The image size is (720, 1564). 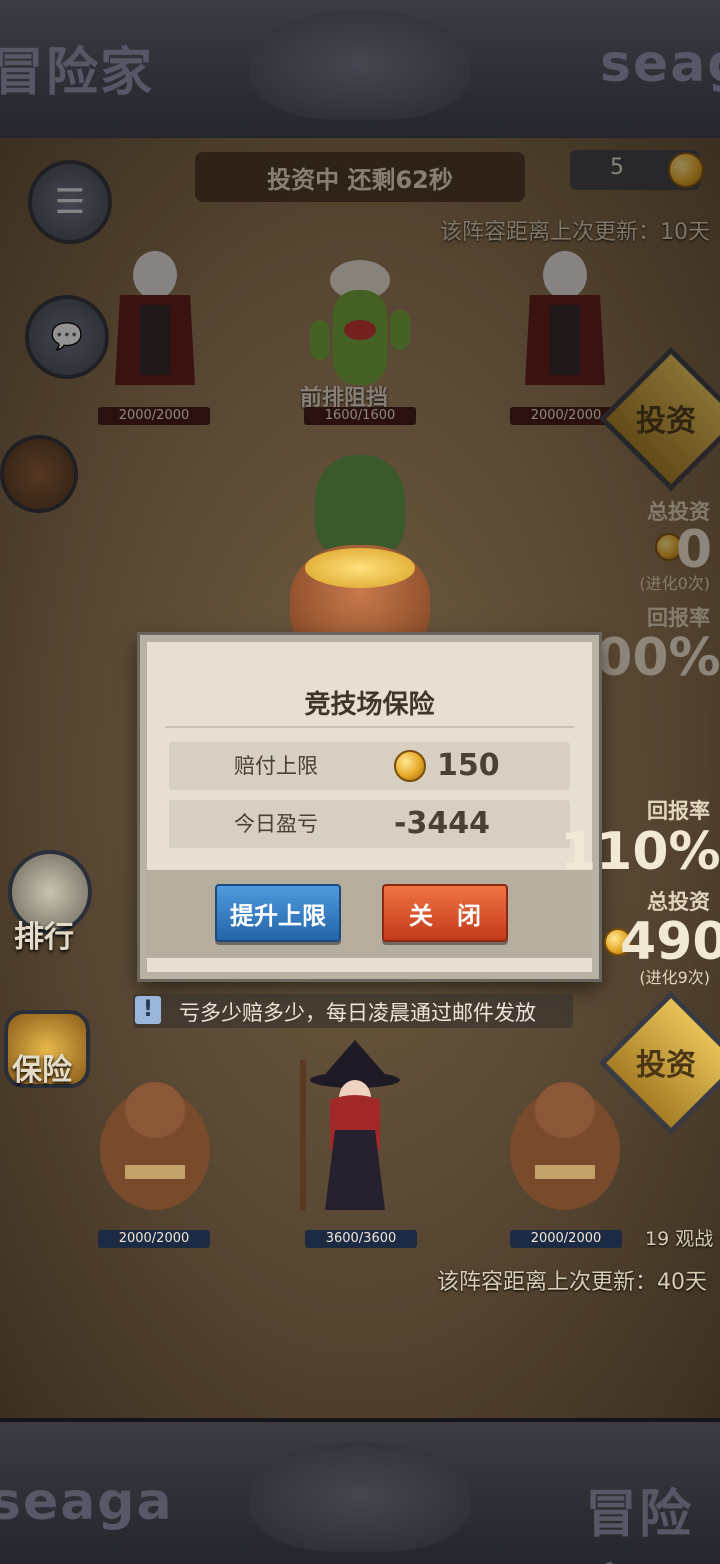 What do you see at coordinates (679, 1239) in the screenshot?
I see `spectator-count: 19 观战` at bounding box center [679, 1239].